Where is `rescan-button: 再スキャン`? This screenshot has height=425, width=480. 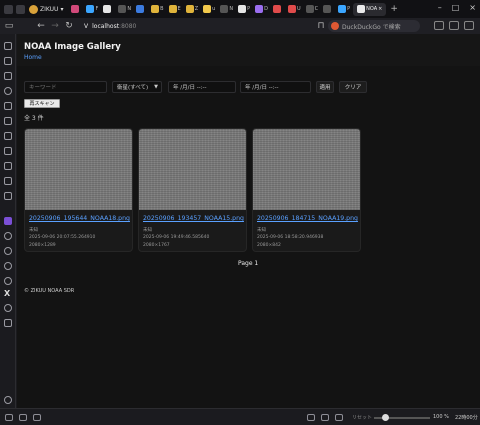 rescan-button: 再スキャン is located at coordinates (42, 103).